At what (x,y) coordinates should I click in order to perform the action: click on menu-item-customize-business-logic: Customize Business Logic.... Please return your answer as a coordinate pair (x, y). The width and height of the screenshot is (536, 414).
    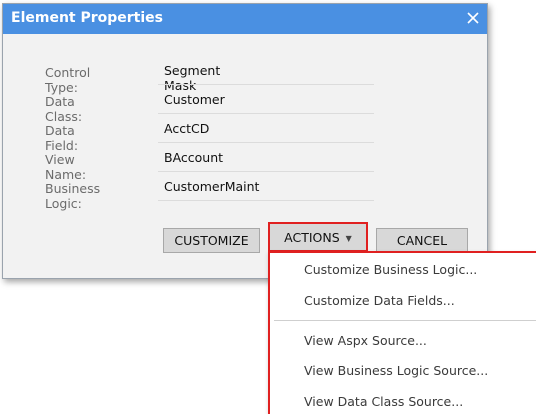
    Looking at the image, I should click on (390, 269).